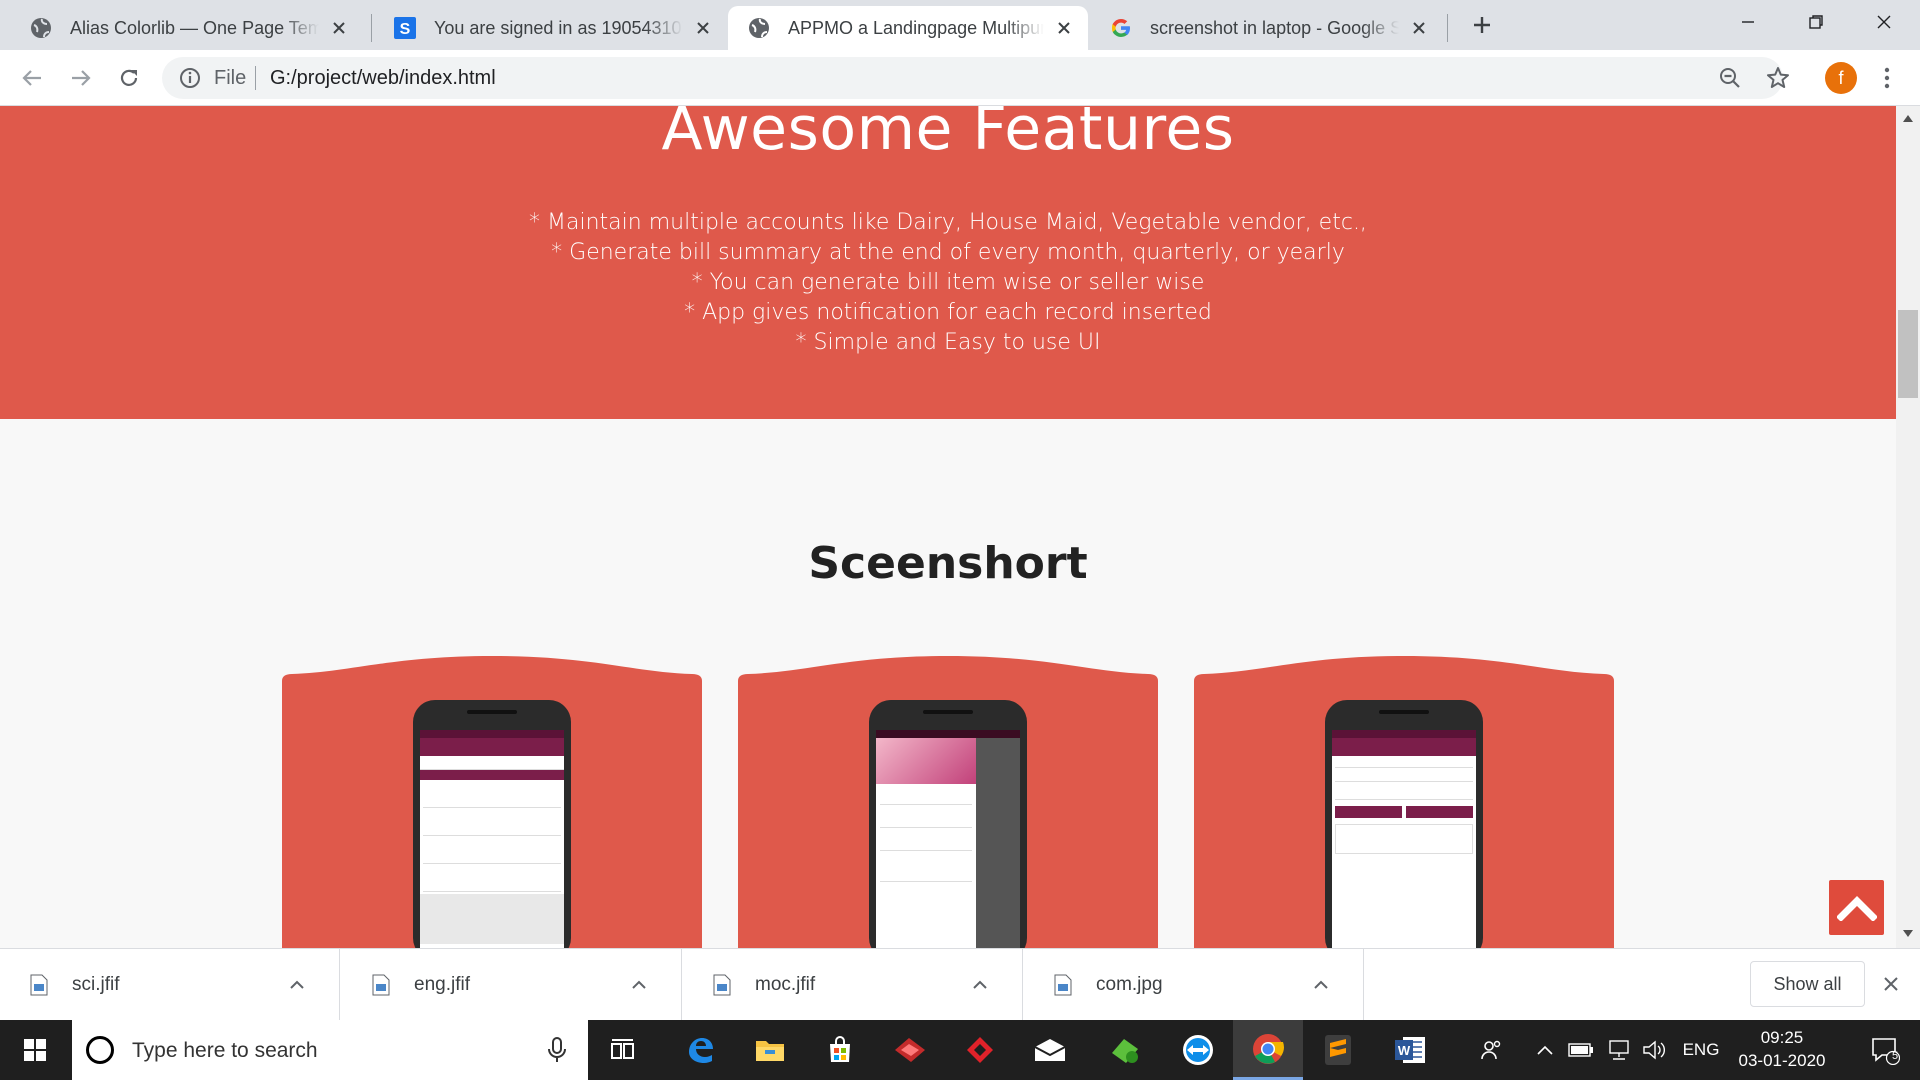  What do you see at coordinates (1856, 907) in the screenshot?
I see `back-to-top-button` at bounding box center [1856, 907].